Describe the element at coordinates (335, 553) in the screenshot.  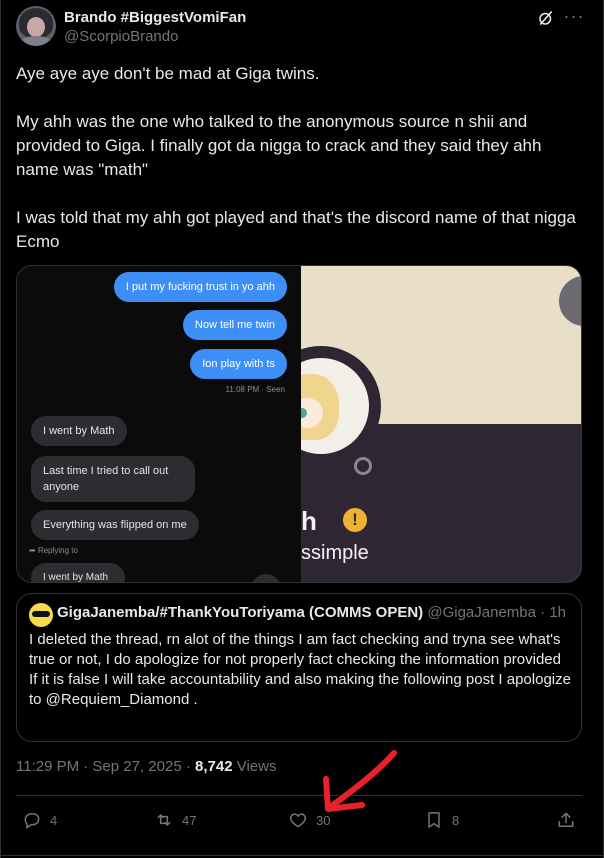
I see `profile-username-fragment: ssimple` at that location.